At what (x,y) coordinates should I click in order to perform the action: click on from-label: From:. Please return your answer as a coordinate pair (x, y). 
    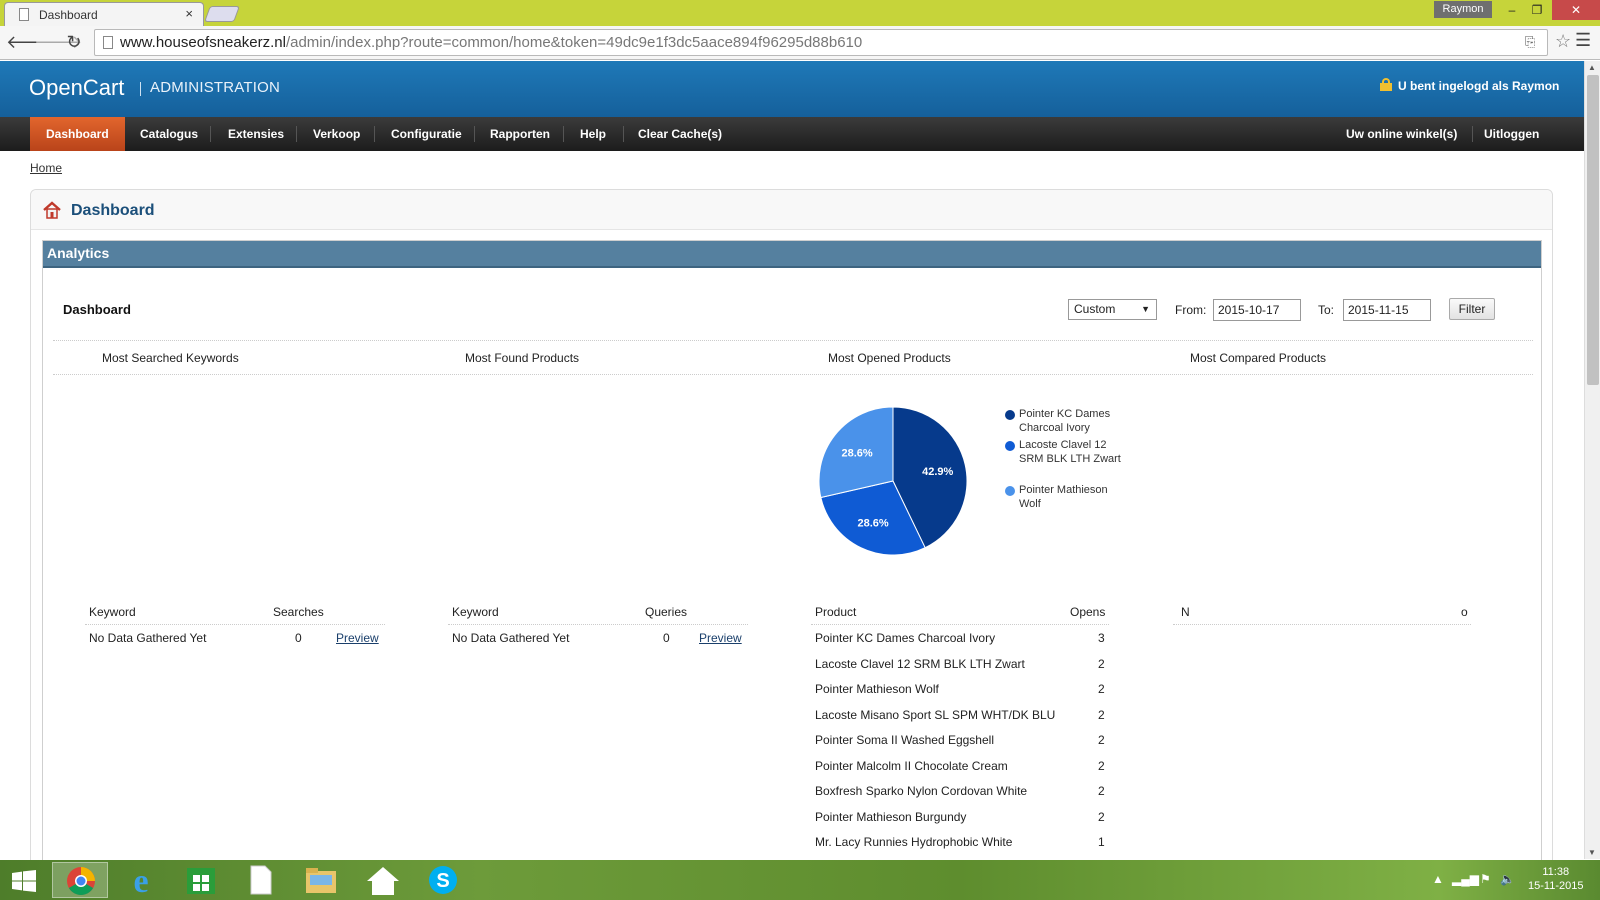
    Looking at the image, I should click on (1191, 310).